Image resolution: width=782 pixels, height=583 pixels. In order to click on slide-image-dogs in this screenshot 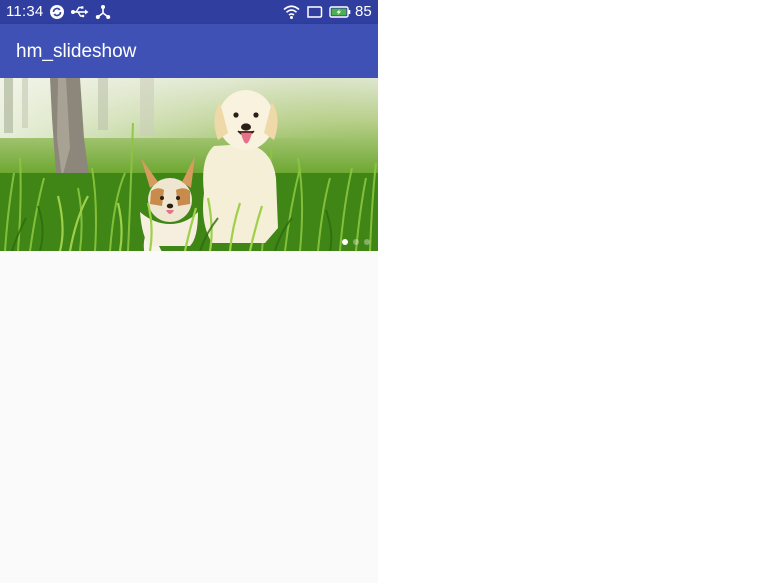, I will do `click(189, 164)`.